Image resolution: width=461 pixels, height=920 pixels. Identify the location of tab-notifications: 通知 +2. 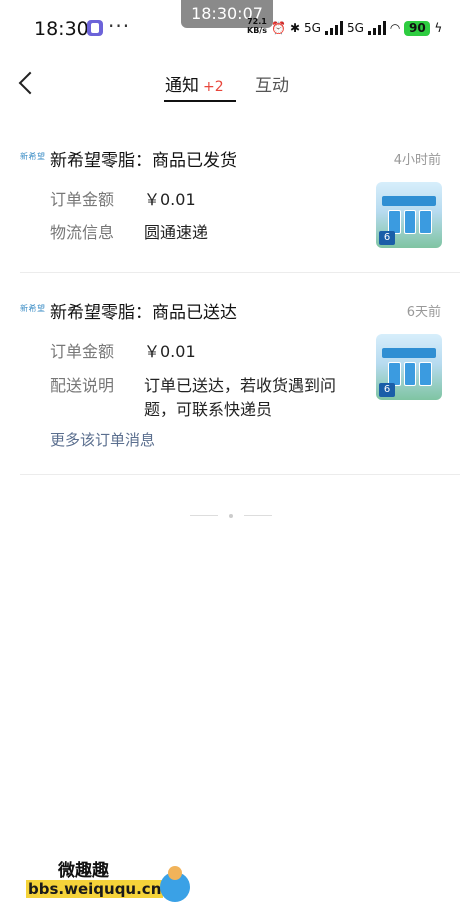
(194, 86).